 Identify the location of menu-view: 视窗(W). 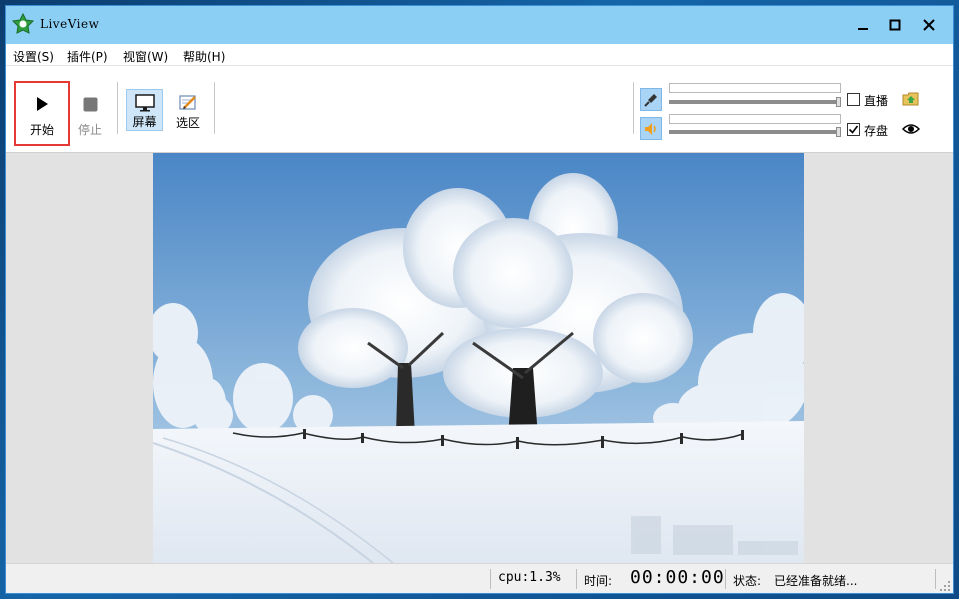
(145, 56).